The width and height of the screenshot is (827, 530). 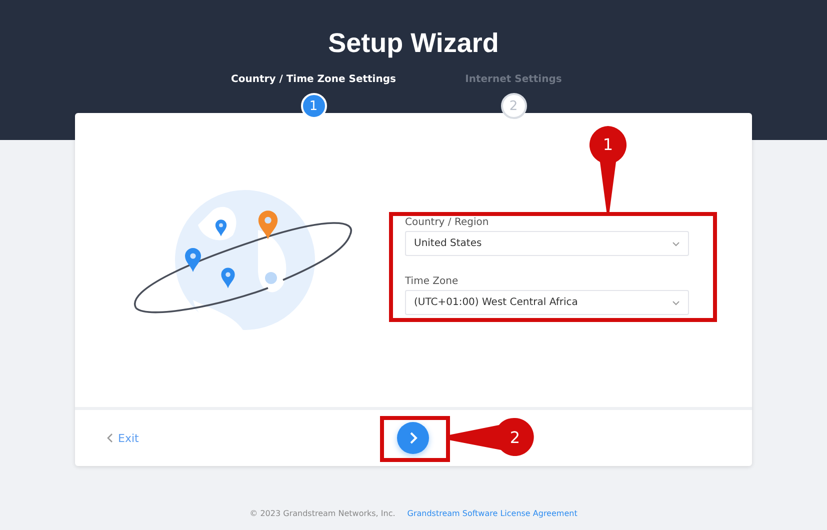 I want to click on field-label: Time Zone, so click(x=432, y=281).